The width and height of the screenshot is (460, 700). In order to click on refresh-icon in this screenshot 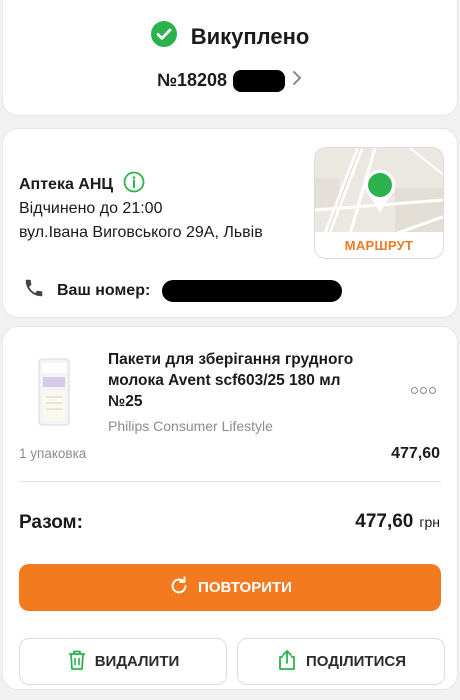, I will do `click(179, 588)`.